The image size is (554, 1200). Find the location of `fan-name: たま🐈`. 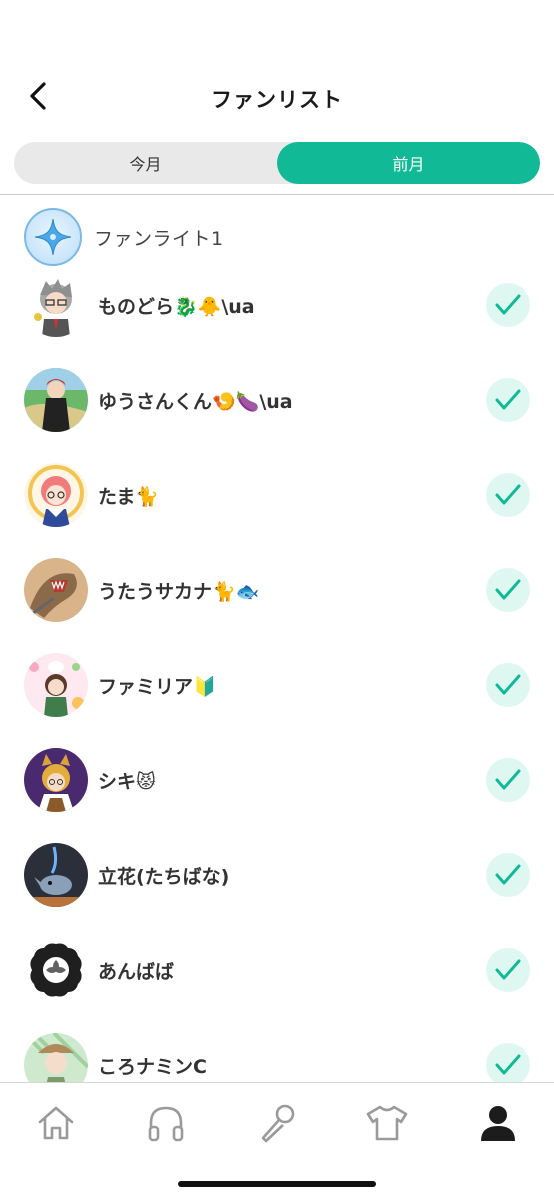

fan-name: たま🐈 is located at coordinates (129, 496).